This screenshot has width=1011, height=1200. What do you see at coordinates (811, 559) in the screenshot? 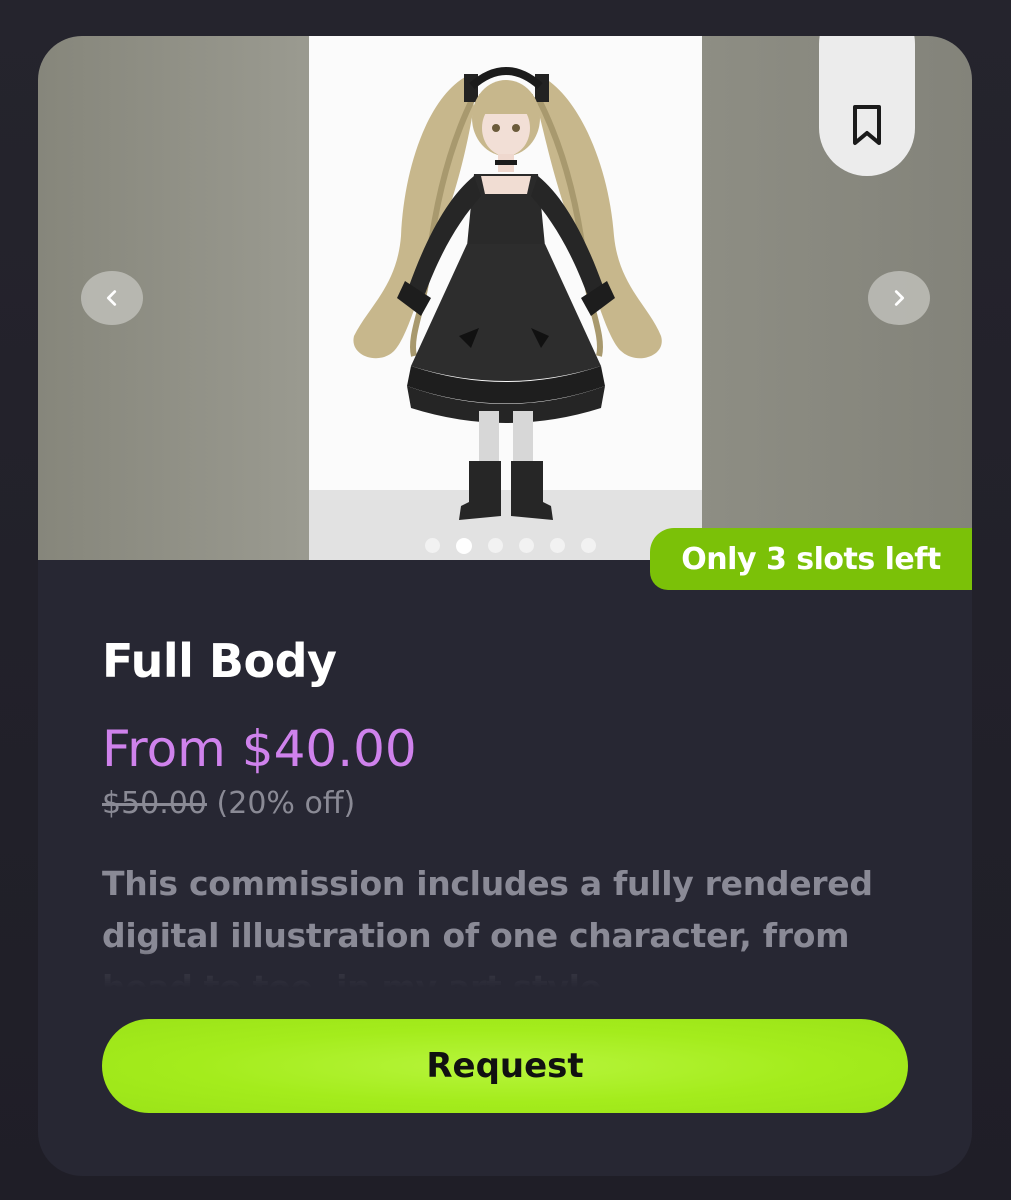
I see `slots-left-badge: Only 3 slots left` at bounding box center [811, 559].